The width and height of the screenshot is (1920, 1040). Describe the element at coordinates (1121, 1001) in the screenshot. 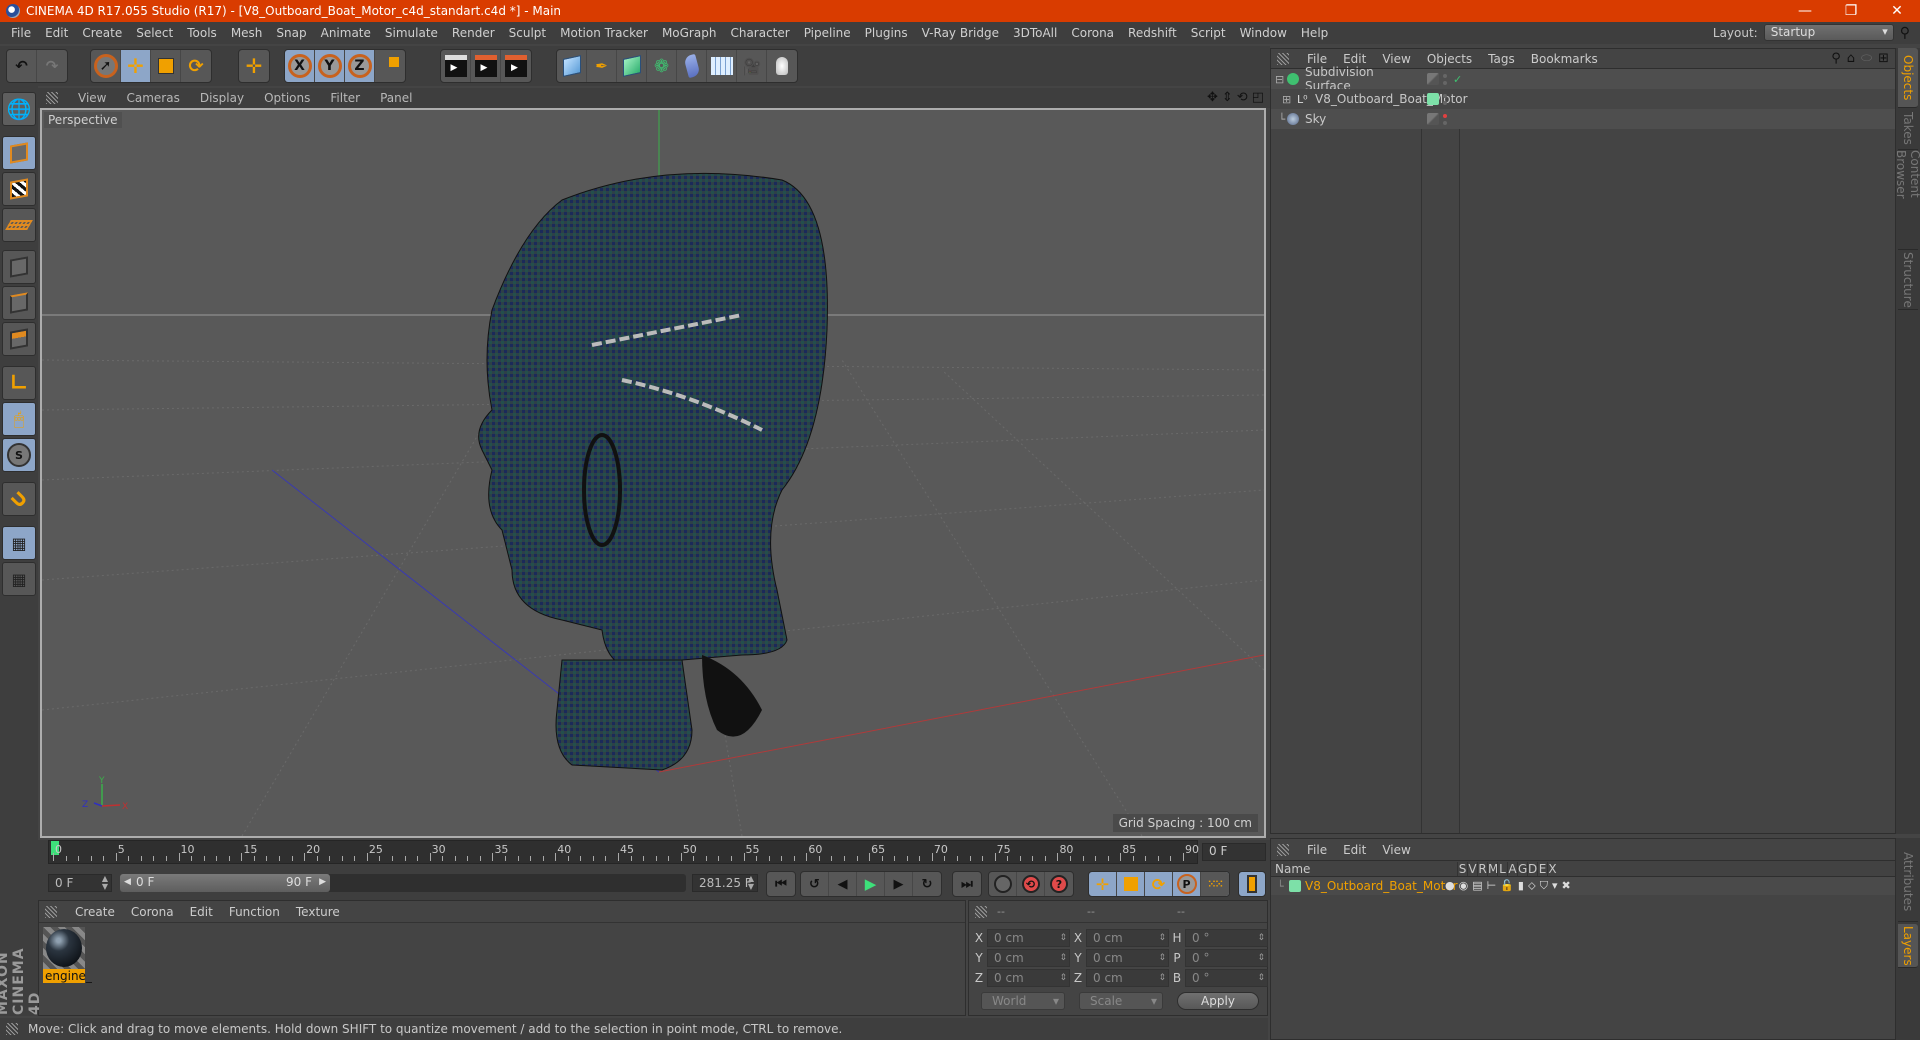

I see `coord-transform-dropdown: Scale` at that location.